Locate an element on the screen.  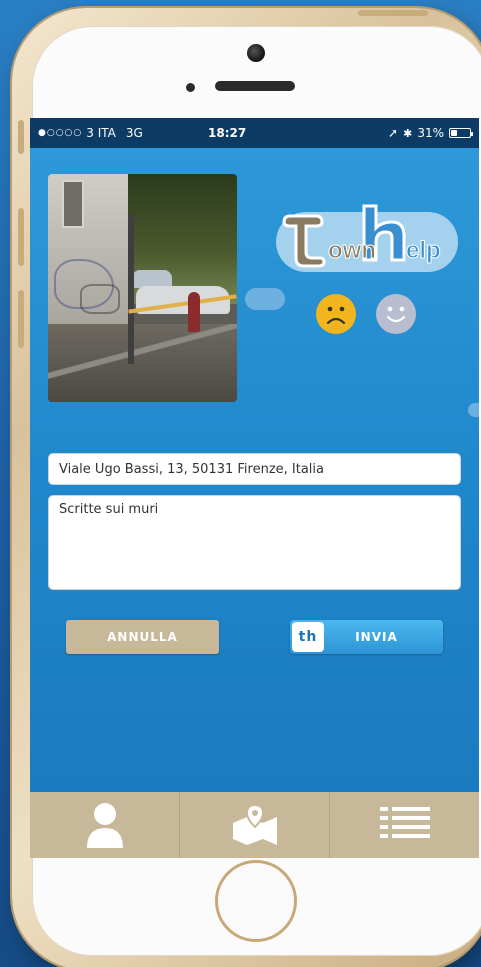
volume-down-button is located at coordinates (21, 319).